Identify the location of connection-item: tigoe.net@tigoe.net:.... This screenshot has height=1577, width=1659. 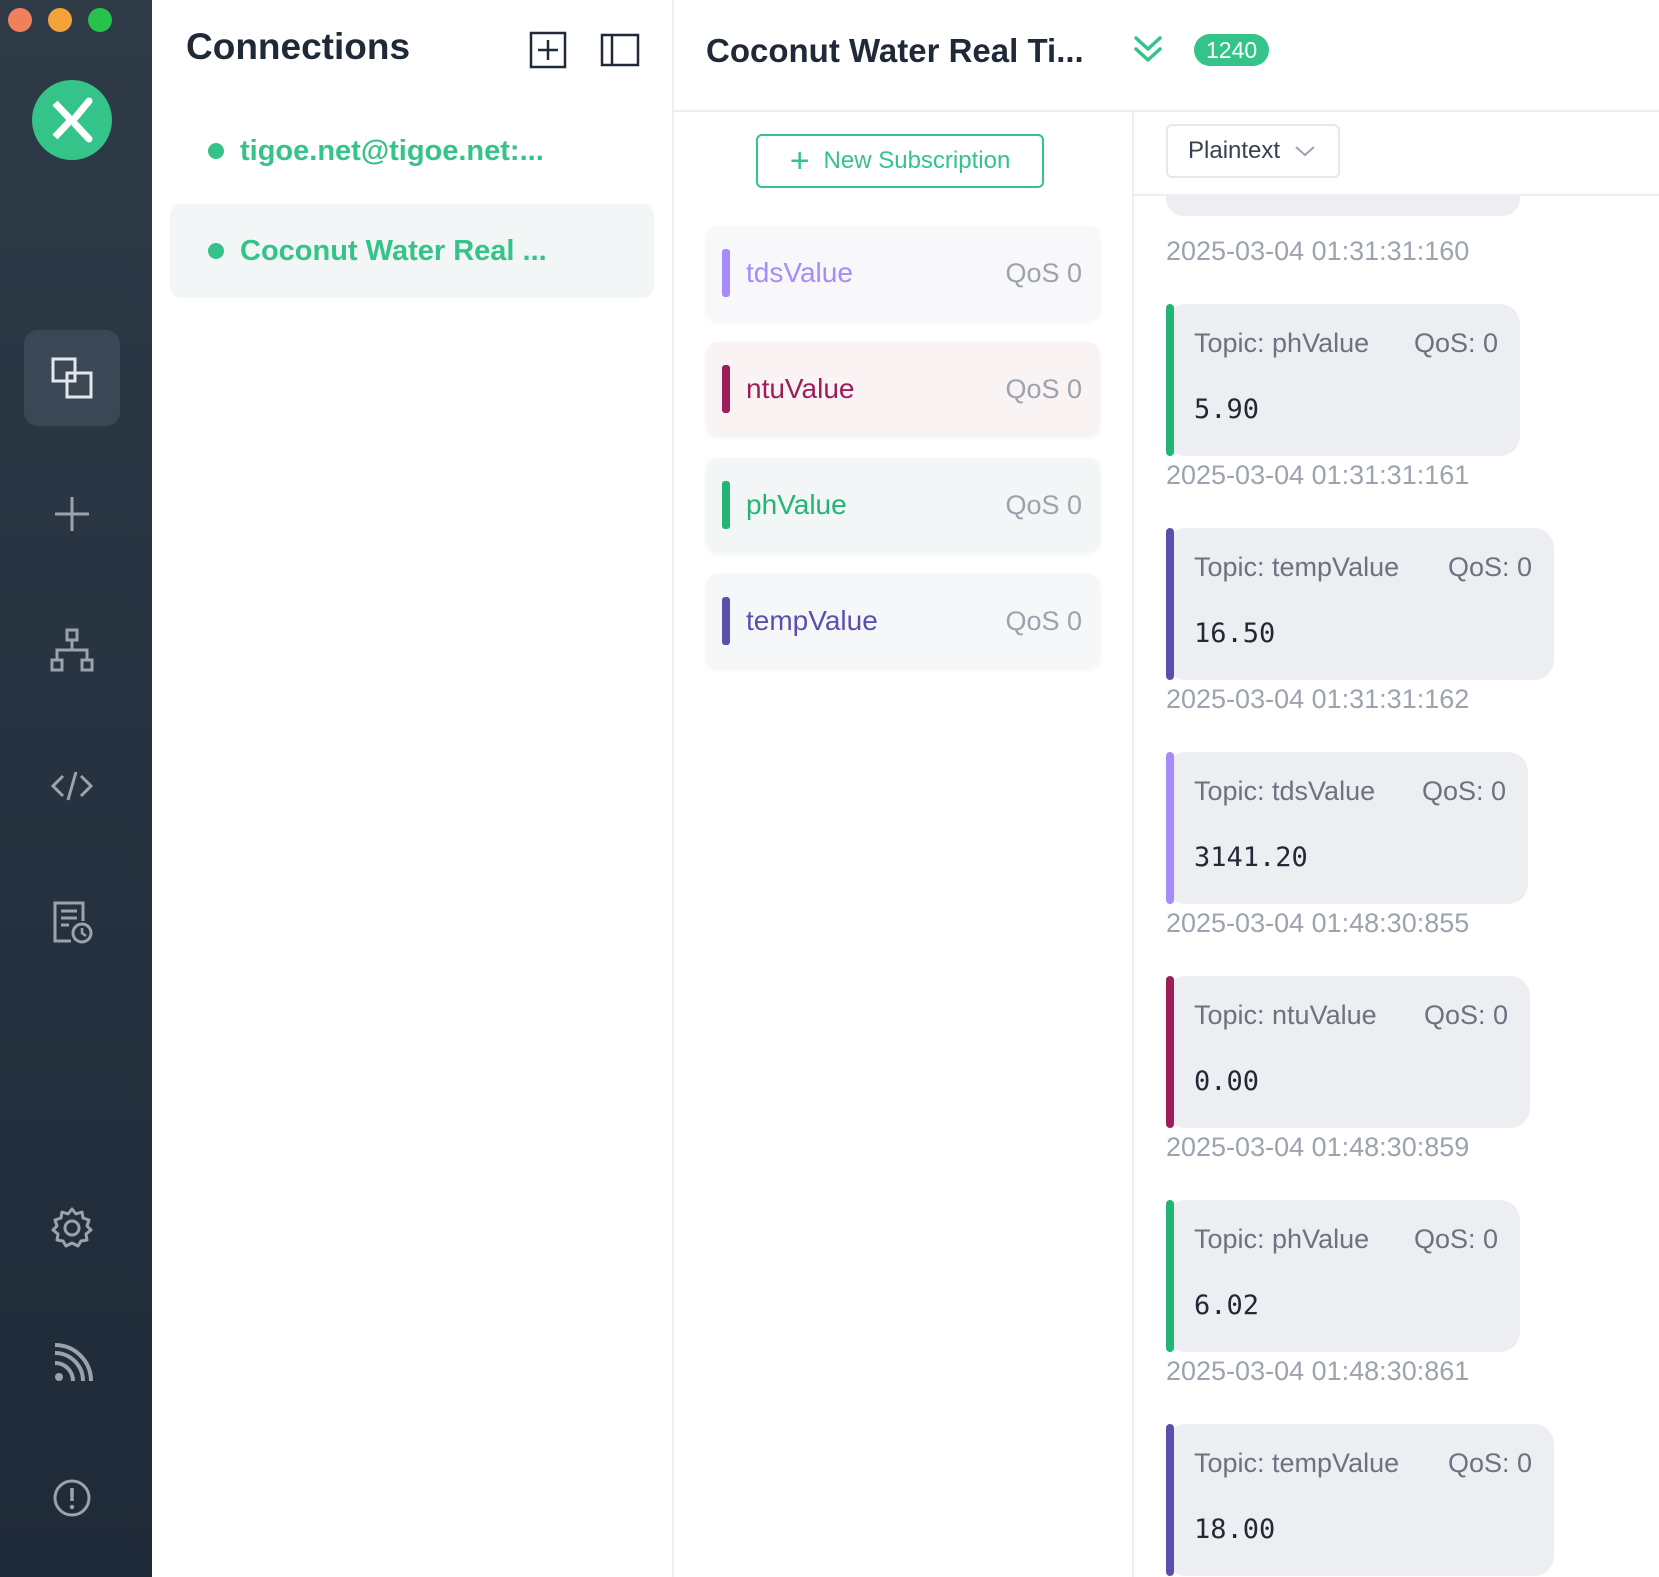
(412, 151).